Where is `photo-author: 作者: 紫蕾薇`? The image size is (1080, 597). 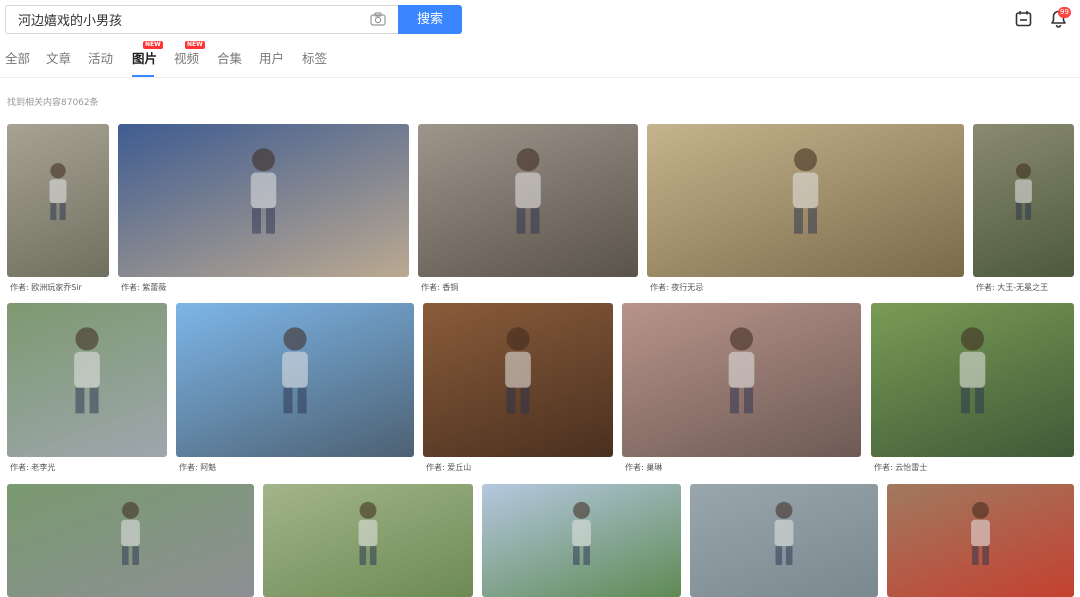 photo-author: 作者: 紫蕾薇 is located at coordinates (143, 287).